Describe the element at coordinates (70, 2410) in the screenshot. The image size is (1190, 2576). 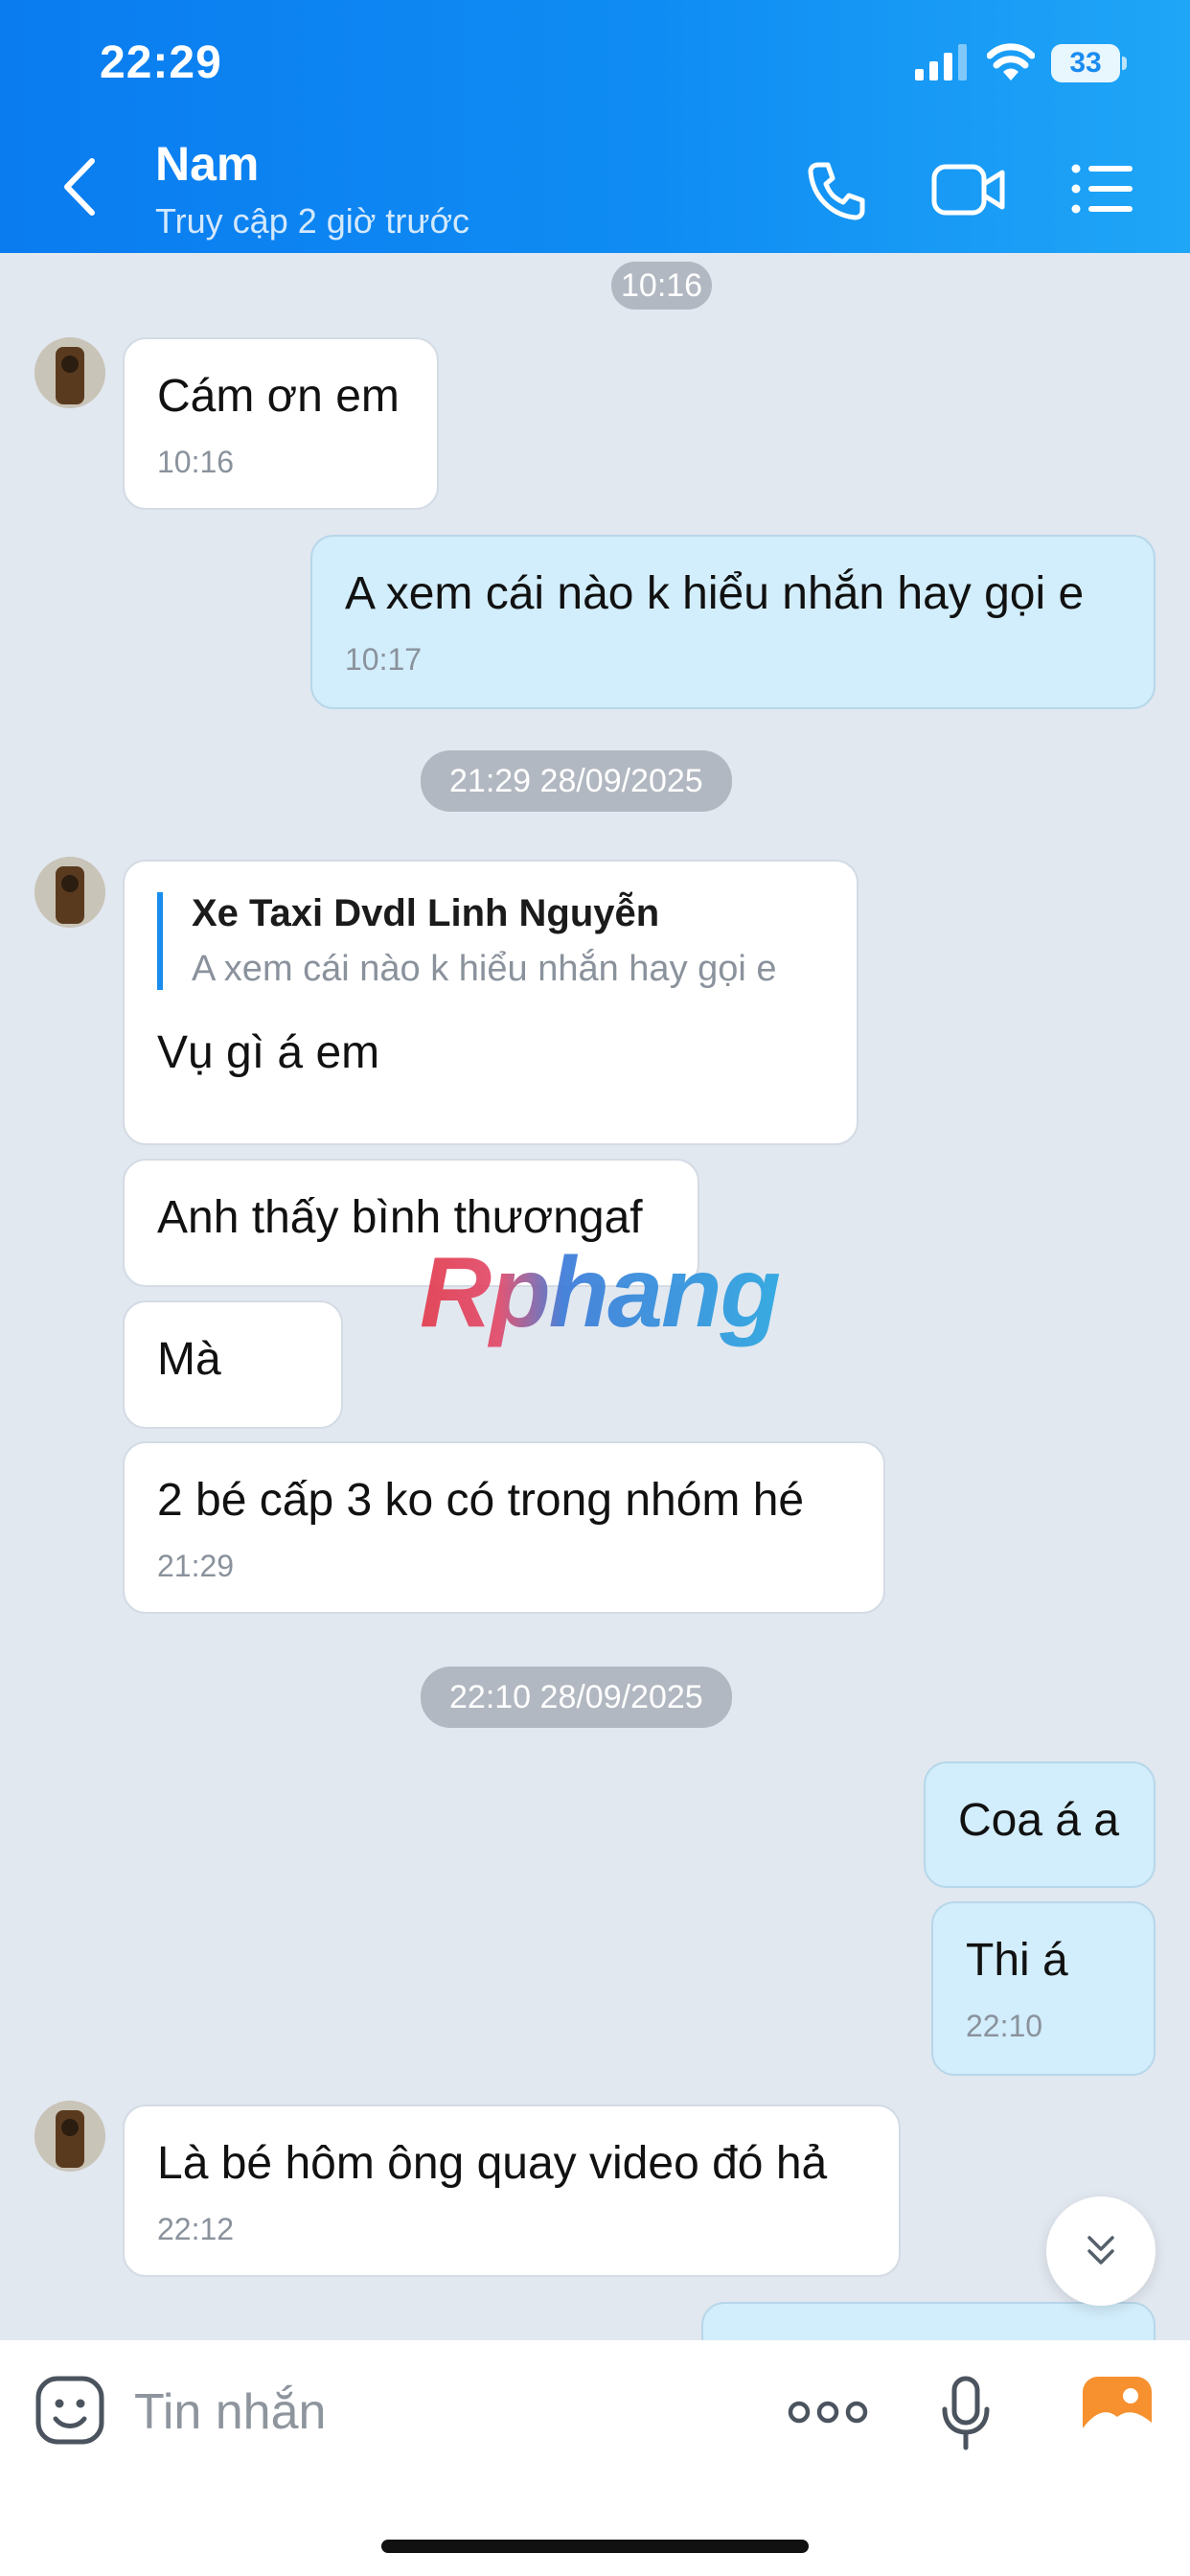
I see `sticker-emoji-icon` at that location.